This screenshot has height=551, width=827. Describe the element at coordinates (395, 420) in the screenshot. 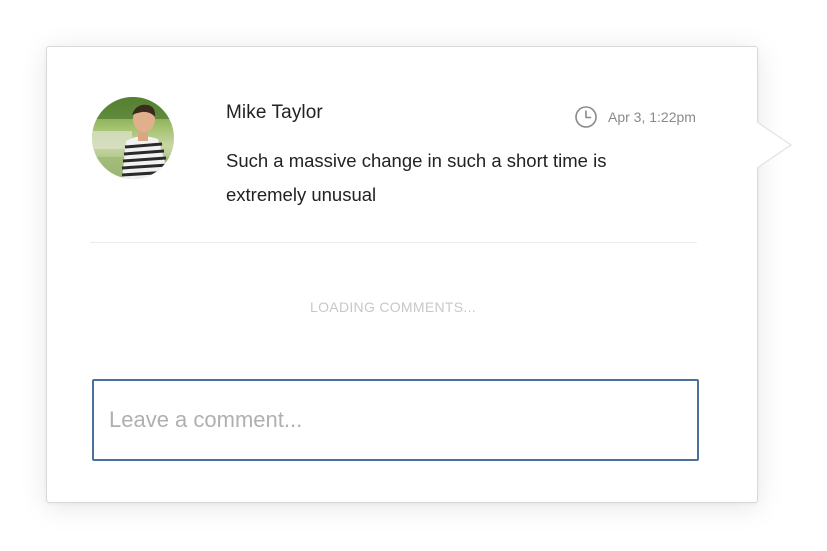

I see `leave-comment-input` at that location.